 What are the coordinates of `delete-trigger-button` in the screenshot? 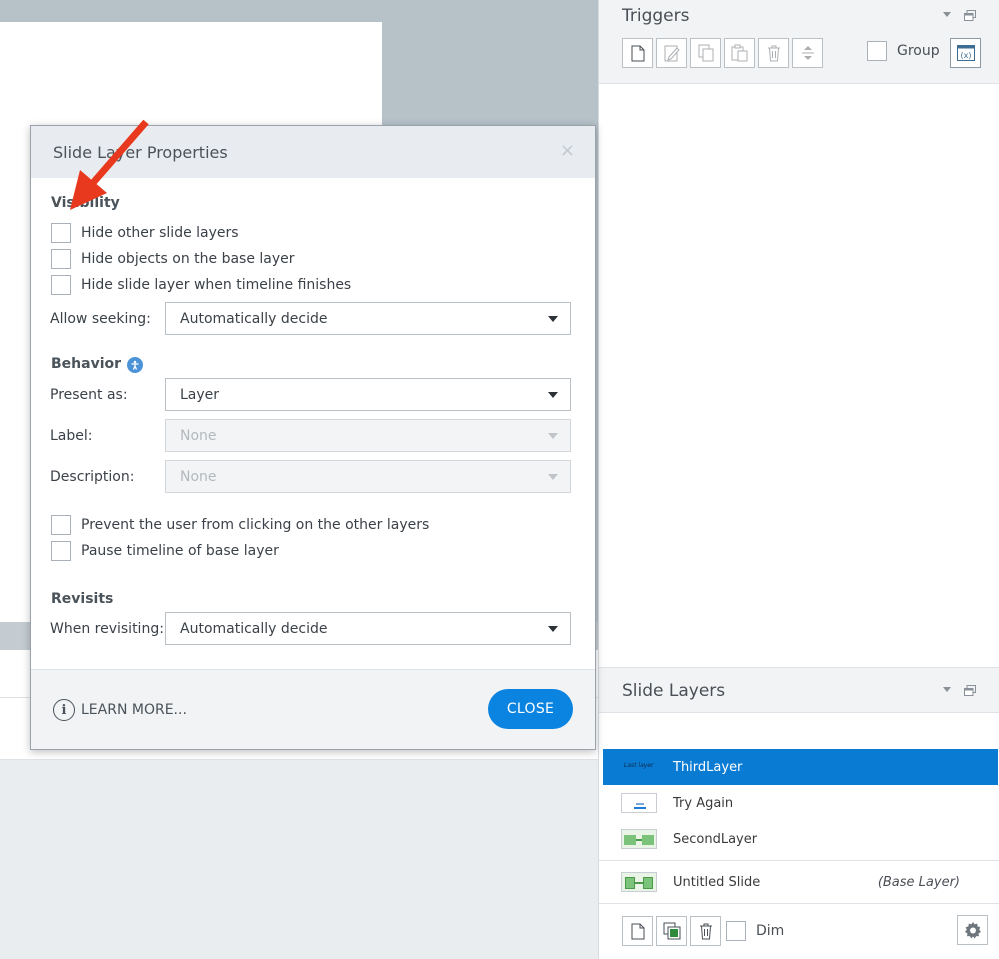 It's located at (773, 53).